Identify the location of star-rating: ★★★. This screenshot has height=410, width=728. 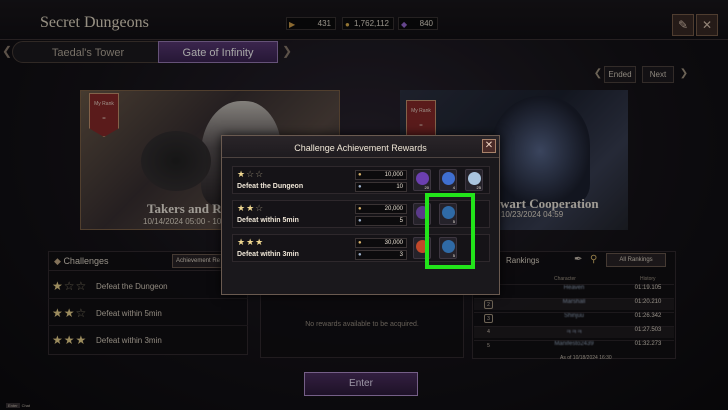
(251, 242).